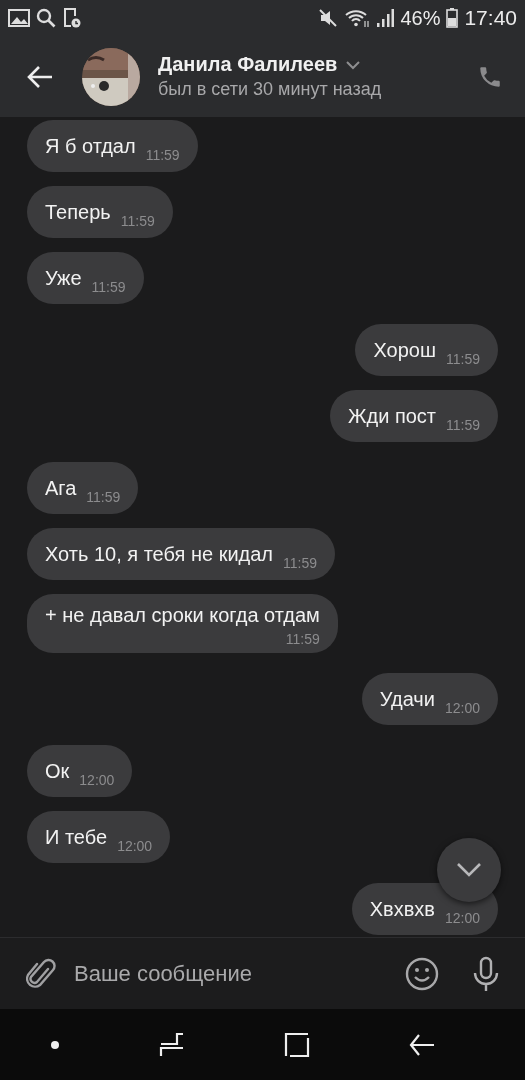 The width and height of the screenshot is (525, 1080). What do you see at coordinates (404, 350) in the screenshot?
I see `message-text: Хорош` at bounding box center [404, 350].